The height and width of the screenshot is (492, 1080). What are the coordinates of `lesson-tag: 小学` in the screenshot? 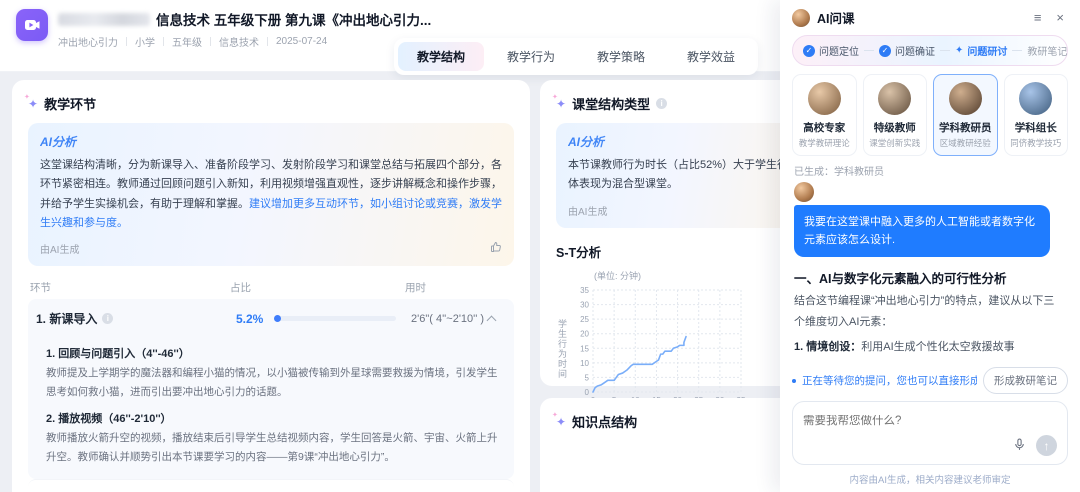 It's located at (145, 43).